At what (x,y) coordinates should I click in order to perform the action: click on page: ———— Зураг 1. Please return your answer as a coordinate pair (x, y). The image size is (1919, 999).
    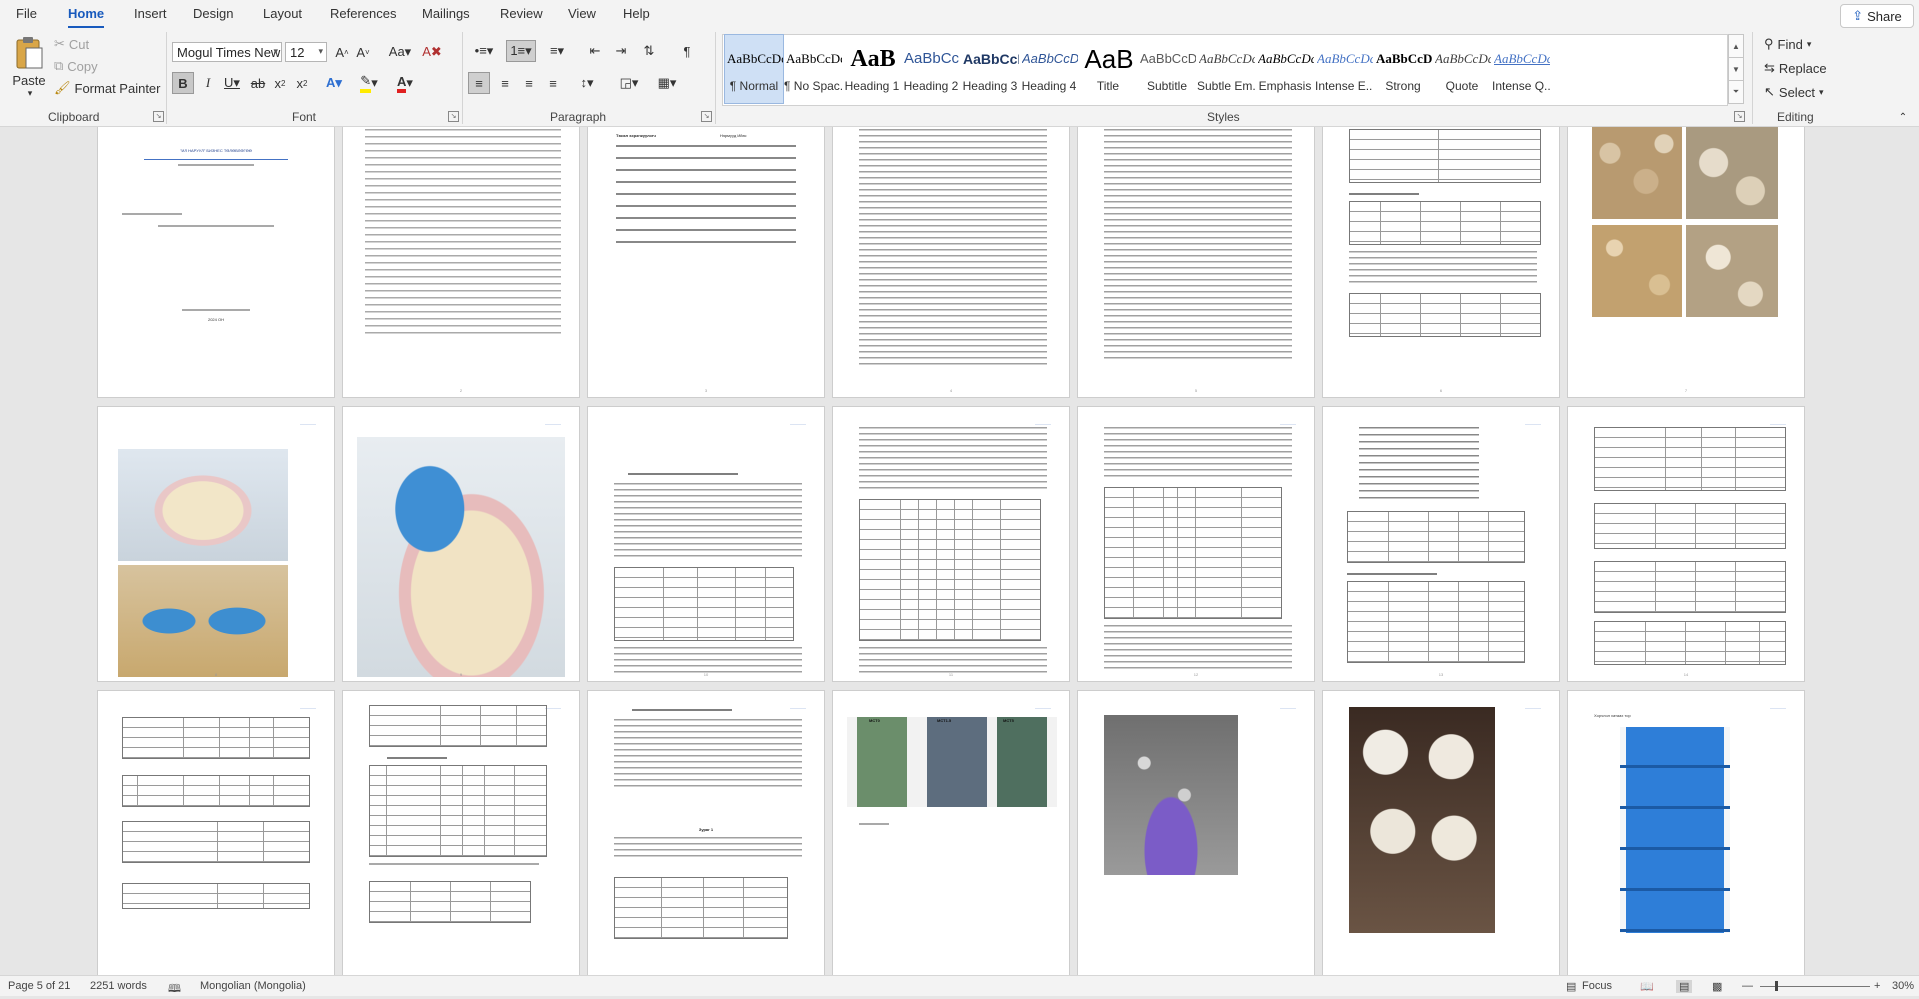
    Looking at the image, I should click on (706, 833).